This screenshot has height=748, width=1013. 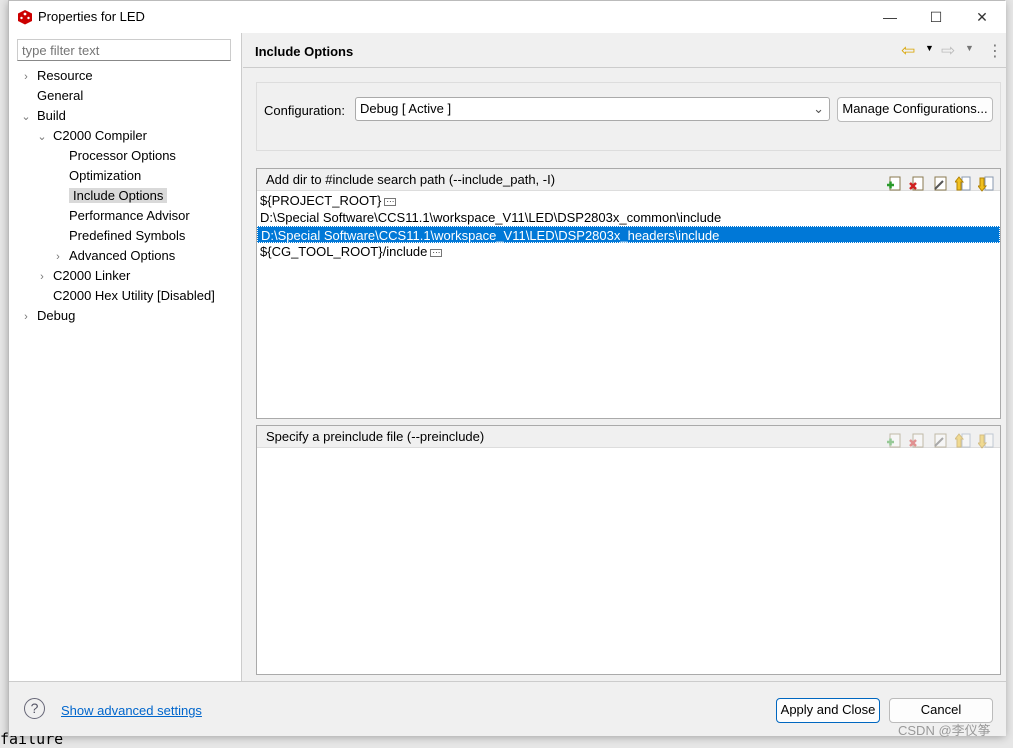 I want to click on watermark: CSDN @李仪筝, so click(x=944, y=730).